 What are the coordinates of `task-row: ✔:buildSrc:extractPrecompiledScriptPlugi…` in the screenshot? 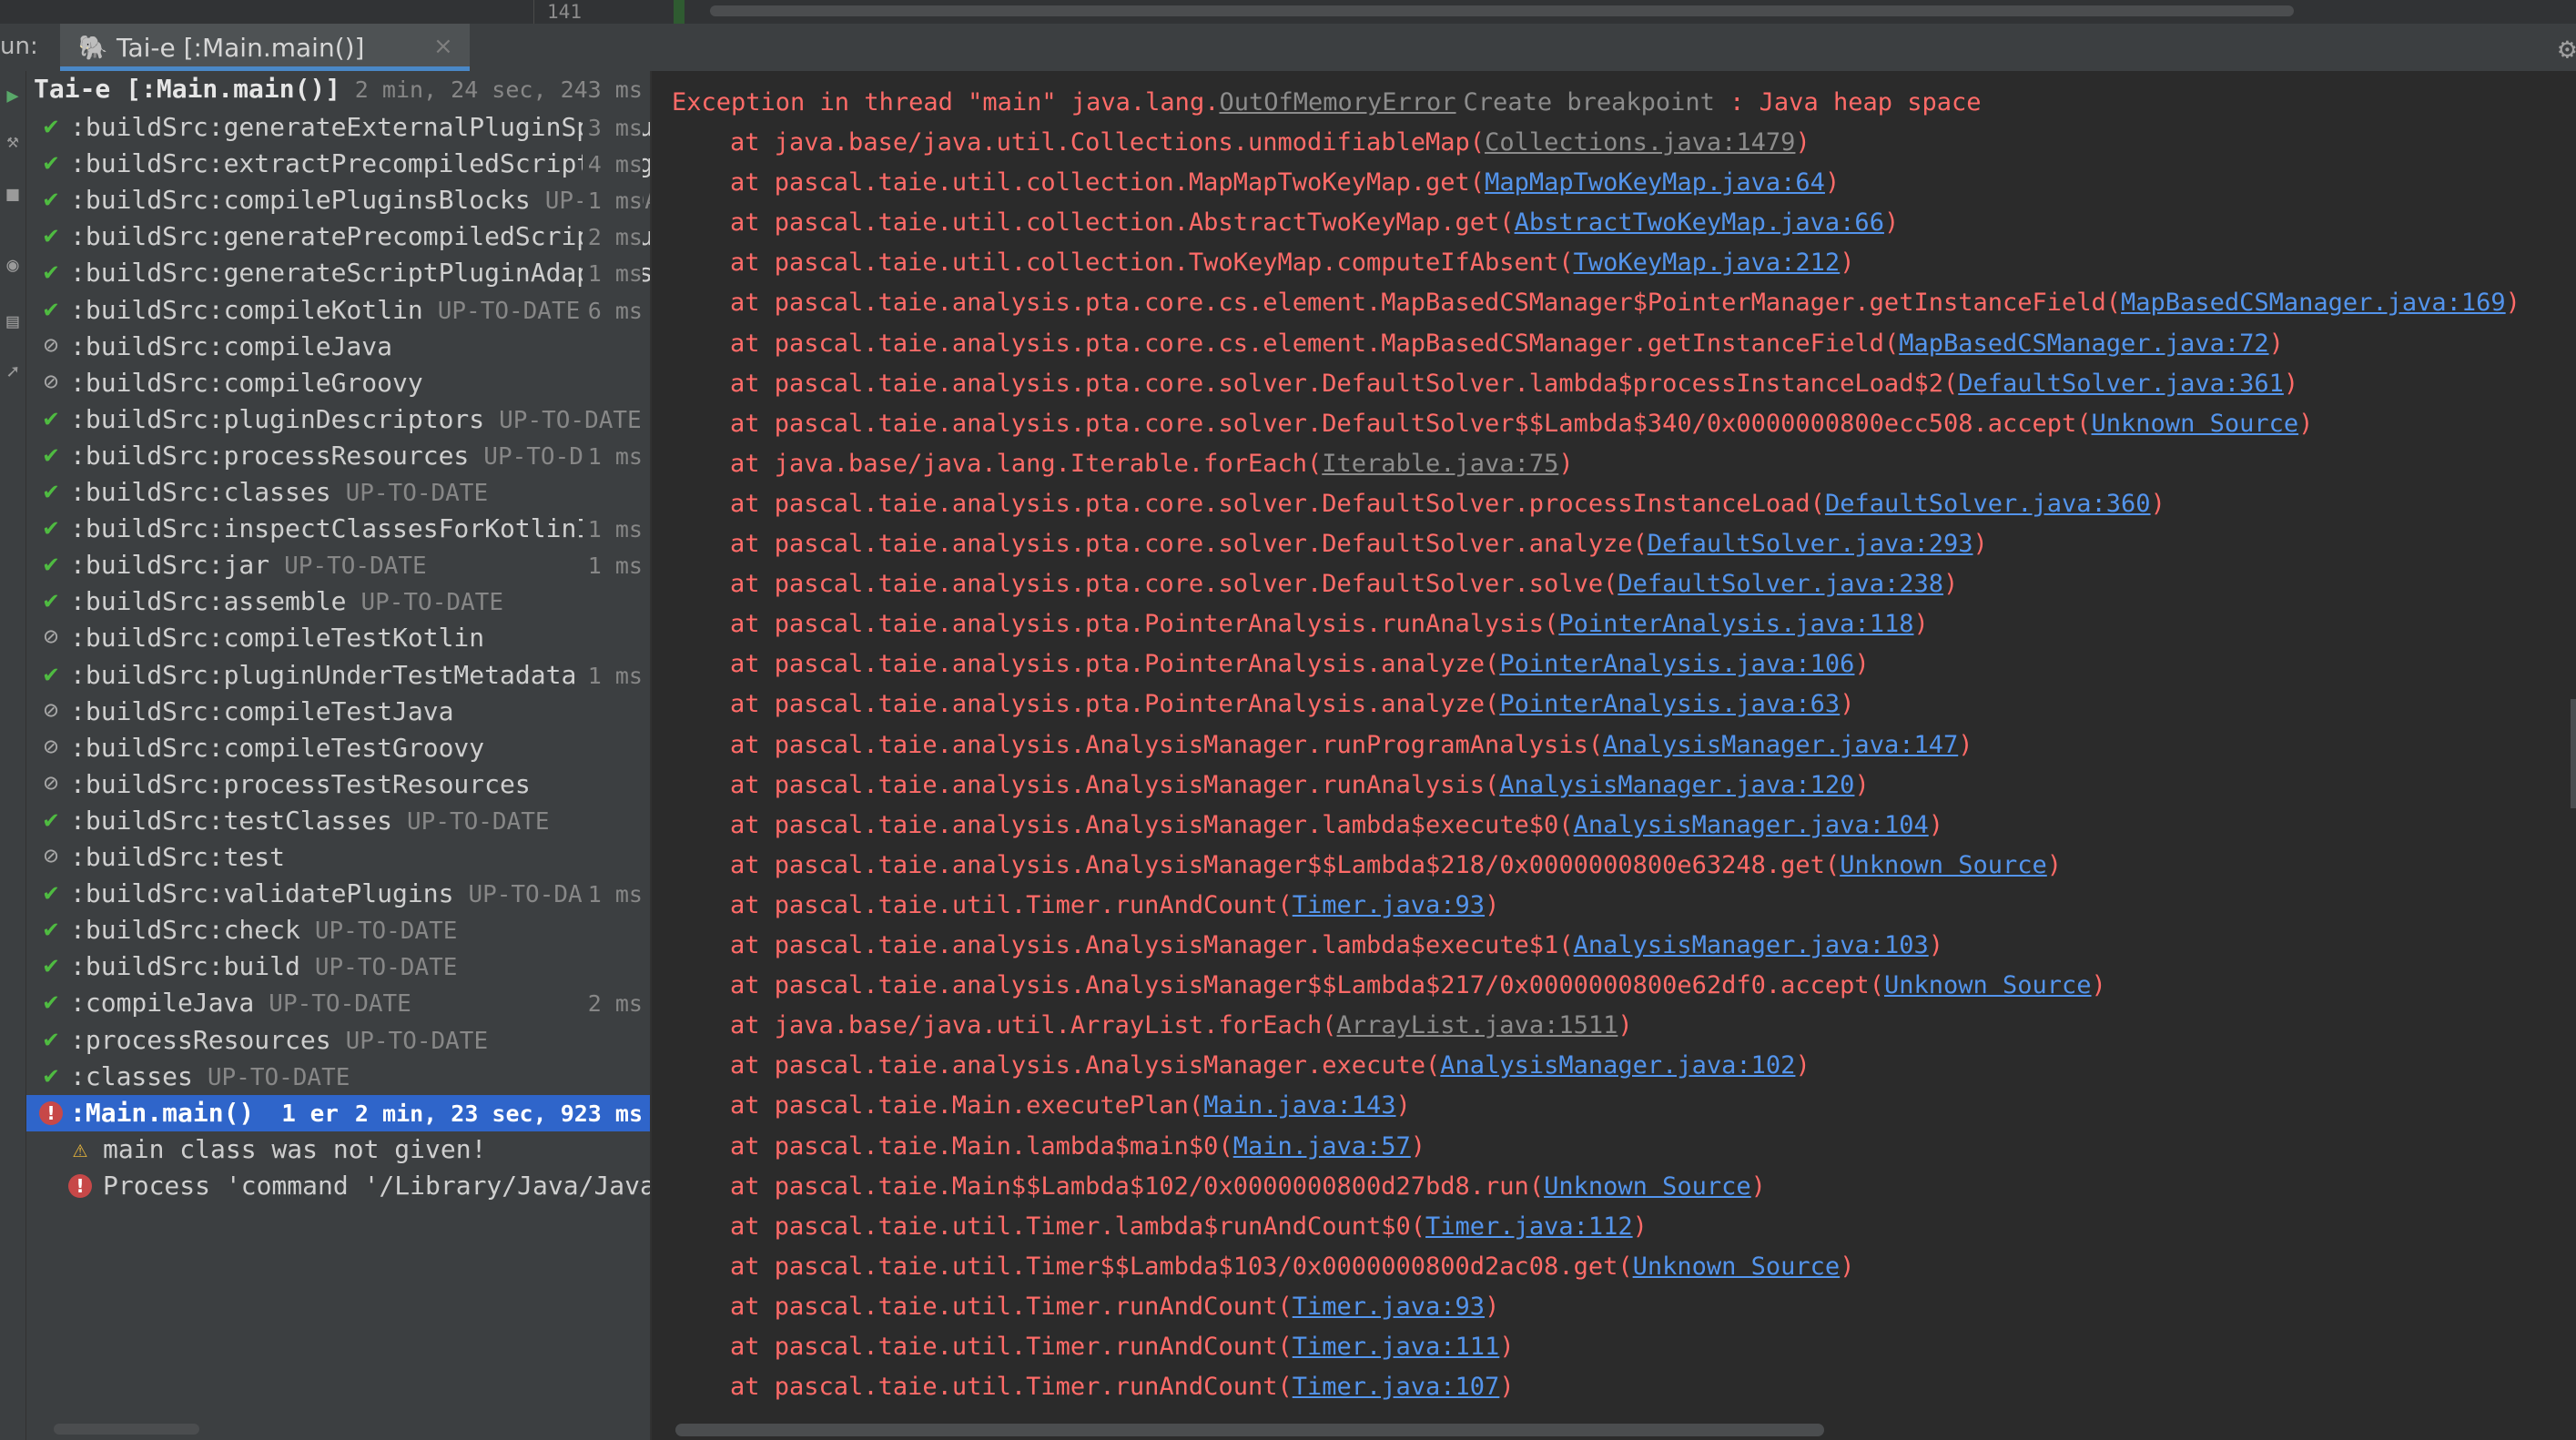 It's located at (338, 164).